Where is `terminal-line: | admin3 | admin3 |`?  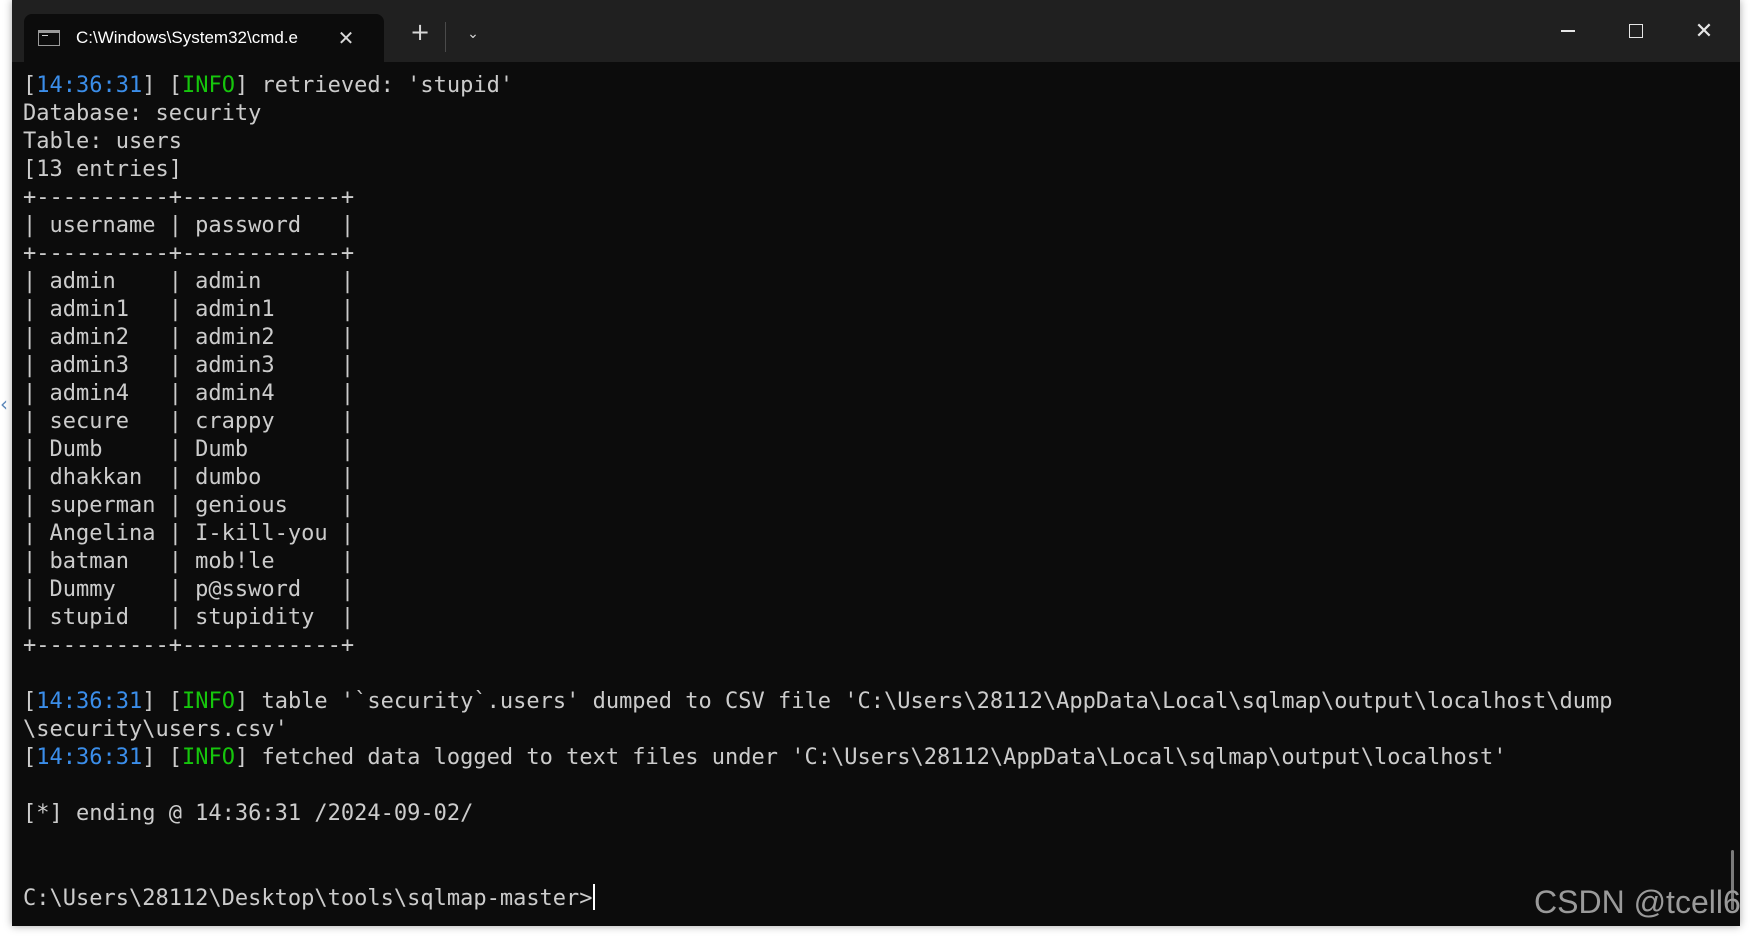 terminal-line: | admin3 | admin3 | is located at coordinates (189, 365).